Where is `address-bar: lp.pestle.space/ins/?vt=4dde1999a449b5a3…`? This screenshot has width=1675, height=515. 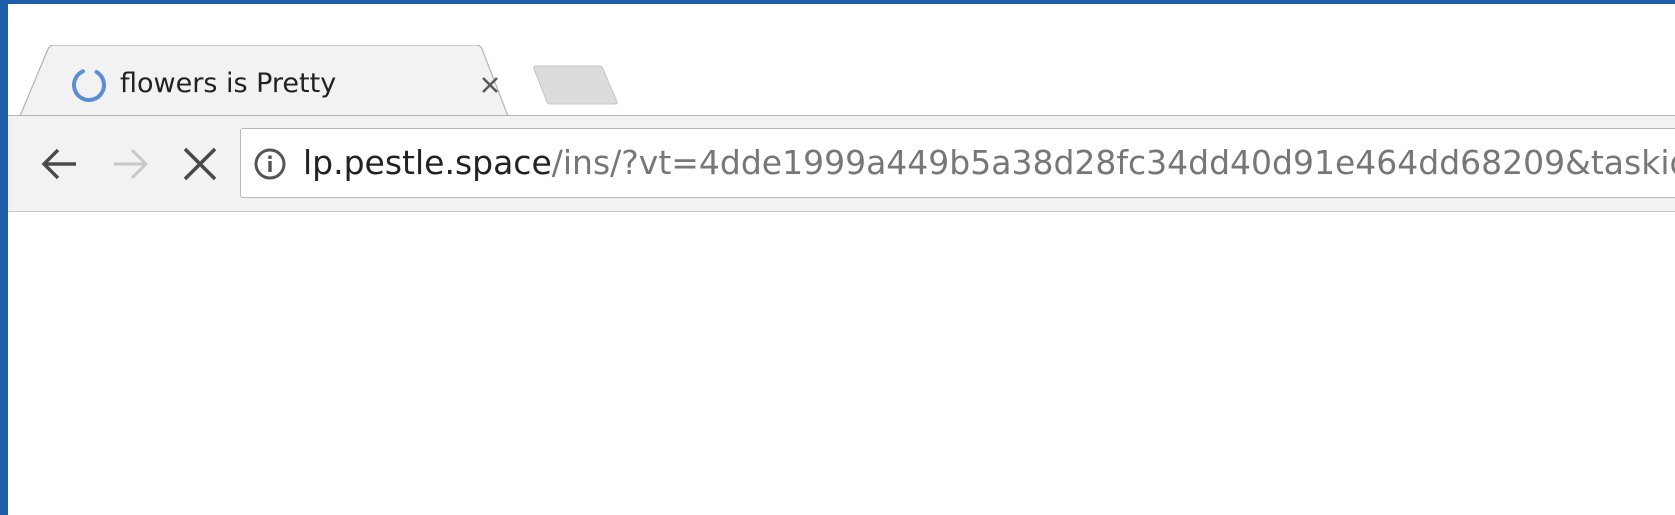 address-bar: lp.pestle.space/ins/?vt=4dde1999a449b5a3… is located at coordinates (957, 163).